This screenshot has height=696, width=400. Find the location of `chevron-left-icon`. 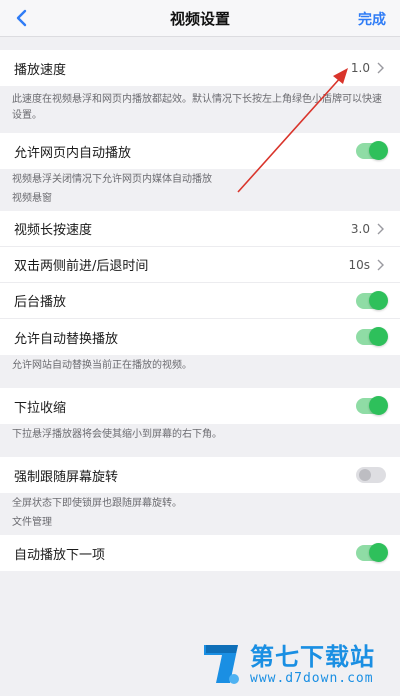

chevron-left-icon is located at coordinates (21, 18).